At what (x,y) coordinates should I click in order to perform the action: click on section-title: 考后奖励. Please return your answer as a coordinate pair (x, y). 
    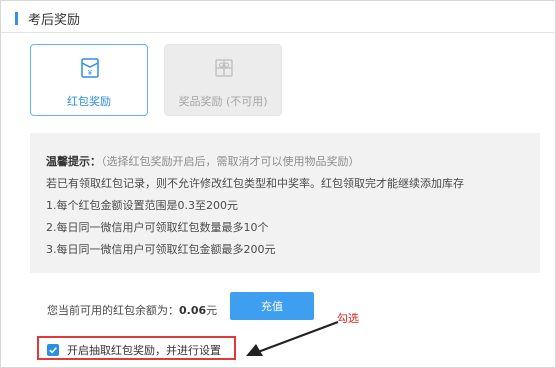
    Looking at the image, I should click on (54, 20).